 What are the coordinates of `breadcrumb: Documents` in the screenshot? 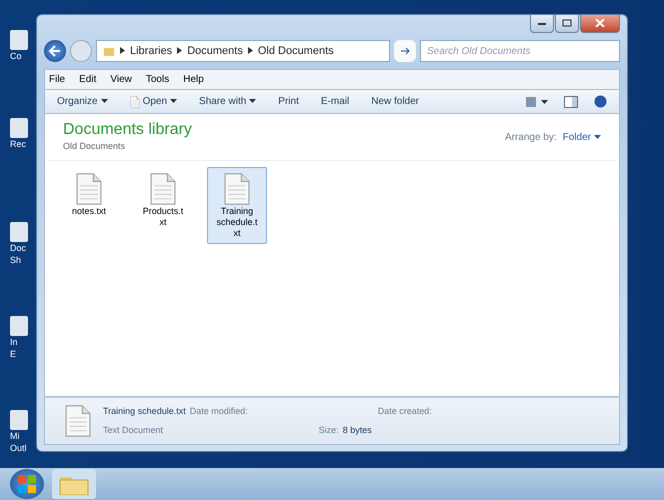 It's located at (215, 51).